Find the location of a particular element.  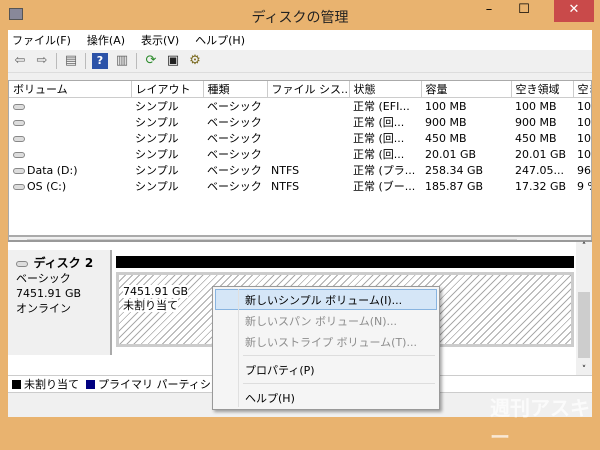

menu-gutter is located at coordinates (238, 348).